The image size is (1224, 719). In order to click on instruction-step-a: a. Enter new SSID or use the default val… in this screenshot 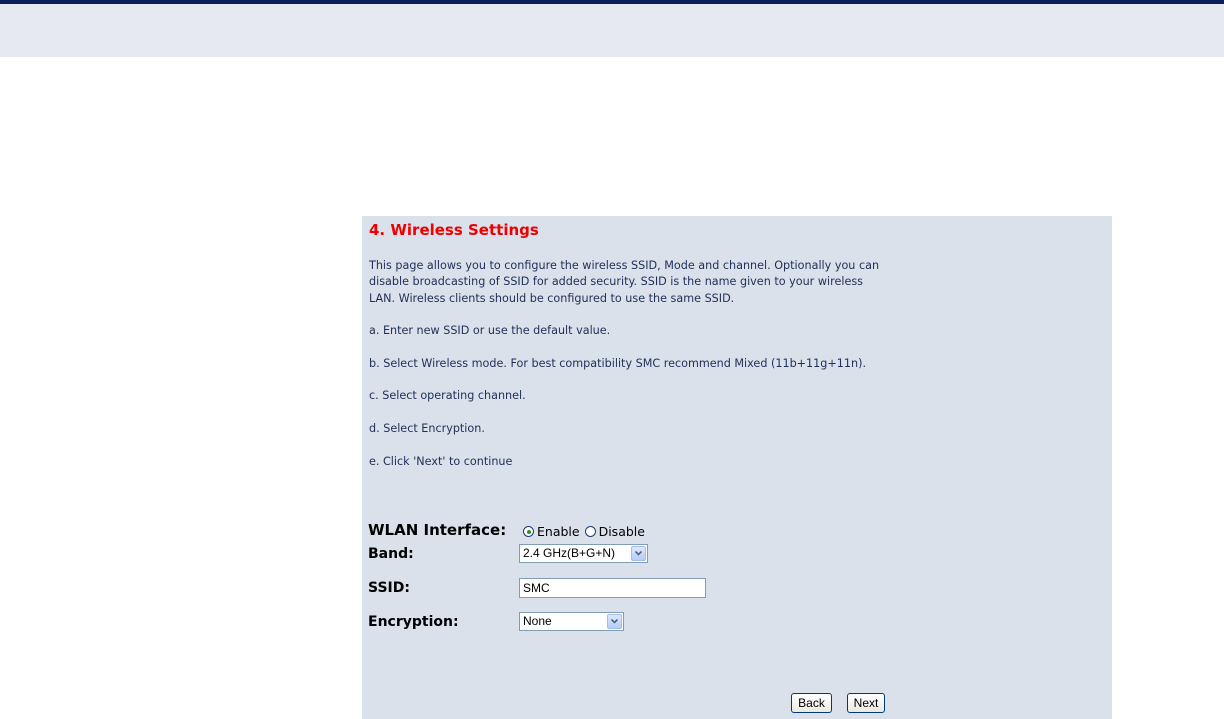, I will do `click(490, 331)`.